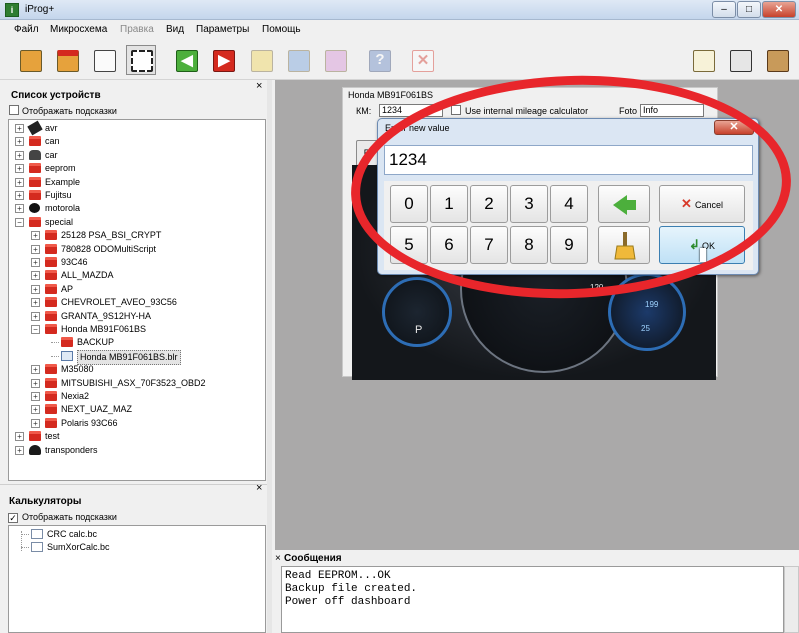 The width and height of the screenshot is (799, 633). What do you see at coordinates (529, 245) in the screenshot?
I see `key-8: 8` at bounding box center [529, 245].